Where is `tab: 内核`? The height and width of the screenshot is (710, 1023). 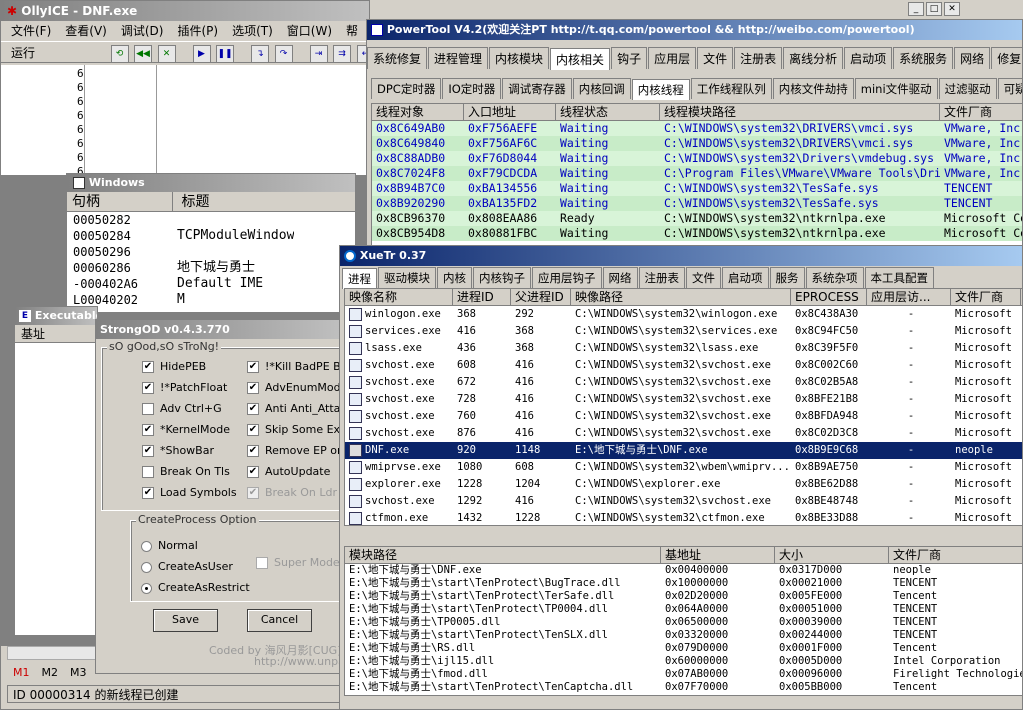
tab: 内核 is located at coordinates (454, 277).